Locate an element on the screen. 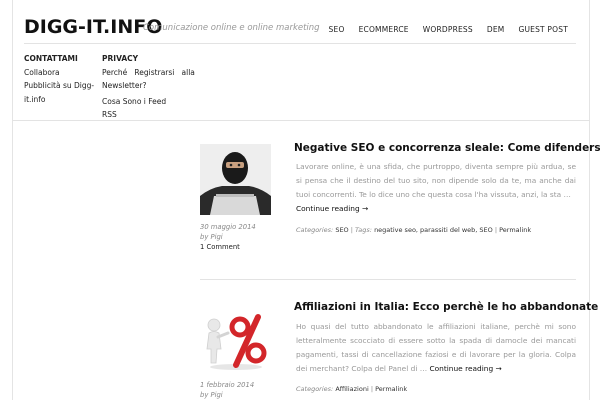  post-meta: 1 febbraio 2014 by Pigi is located at coordinates (227, 390).